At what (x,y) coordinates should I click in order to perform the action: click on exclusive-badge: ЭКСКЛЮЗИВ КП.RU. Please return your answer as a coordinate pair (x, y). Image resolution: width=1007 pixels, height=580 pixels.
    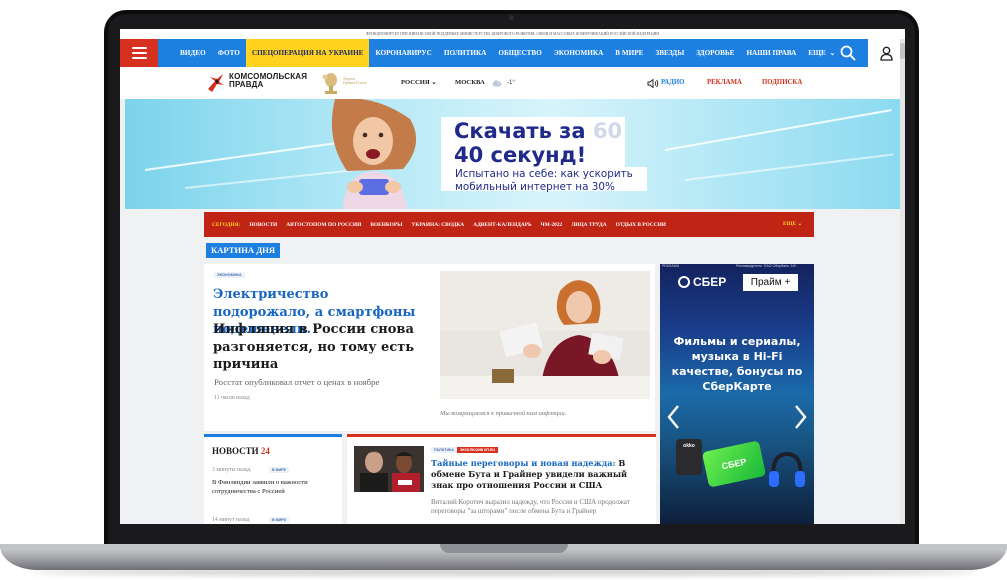
    Looking at the image, I should click on (478, 450).